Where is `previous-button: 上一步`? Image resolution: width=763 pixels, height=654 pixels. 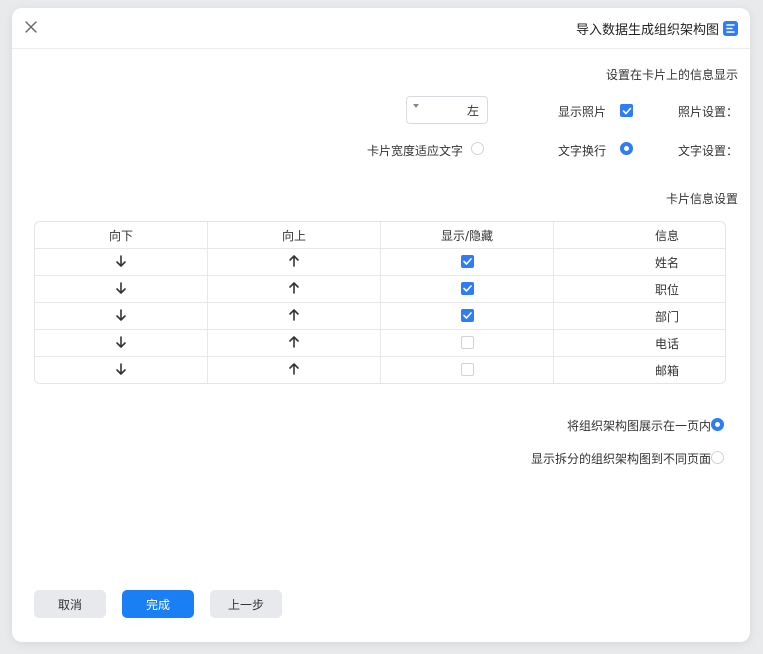
previous-button: 上一步 is located at coordinates (246, 604).